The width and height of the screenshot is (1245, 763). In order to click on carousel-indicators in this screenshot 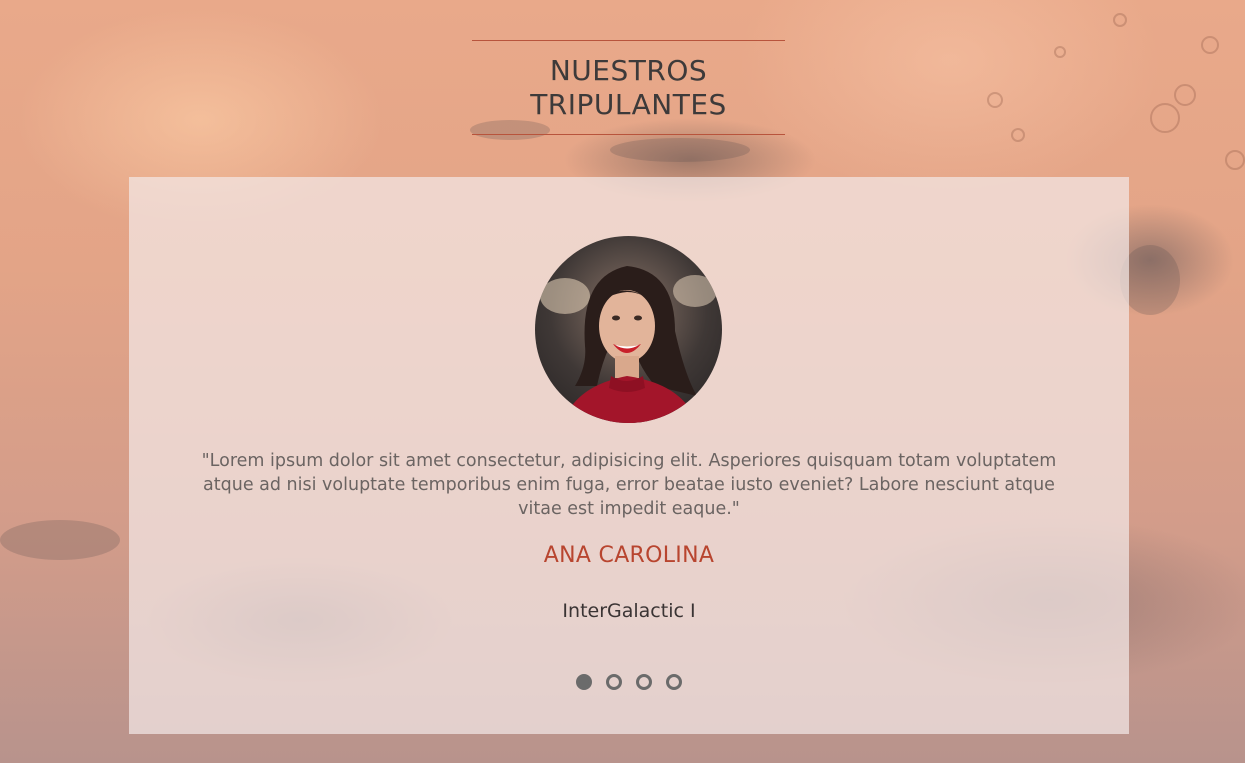, I will do `click(629, 682)`.